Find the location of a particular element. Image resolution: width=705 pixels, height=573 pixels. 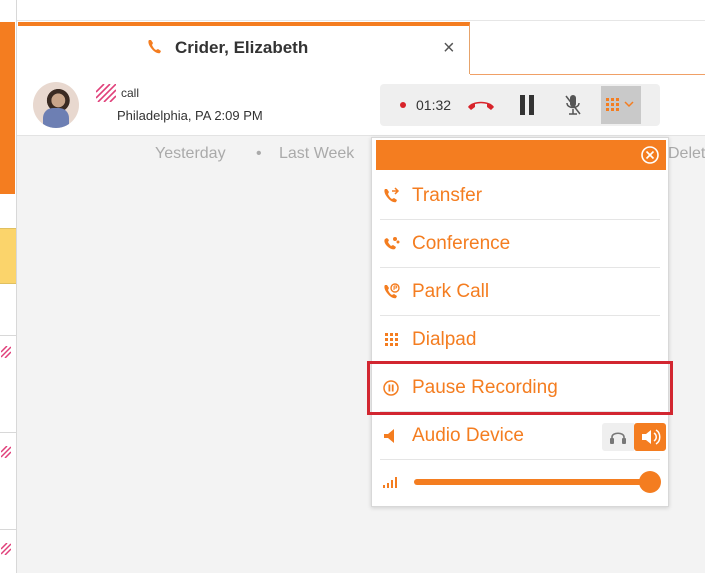

dialpad-chevron-icon is located at coordinates (620, 104).